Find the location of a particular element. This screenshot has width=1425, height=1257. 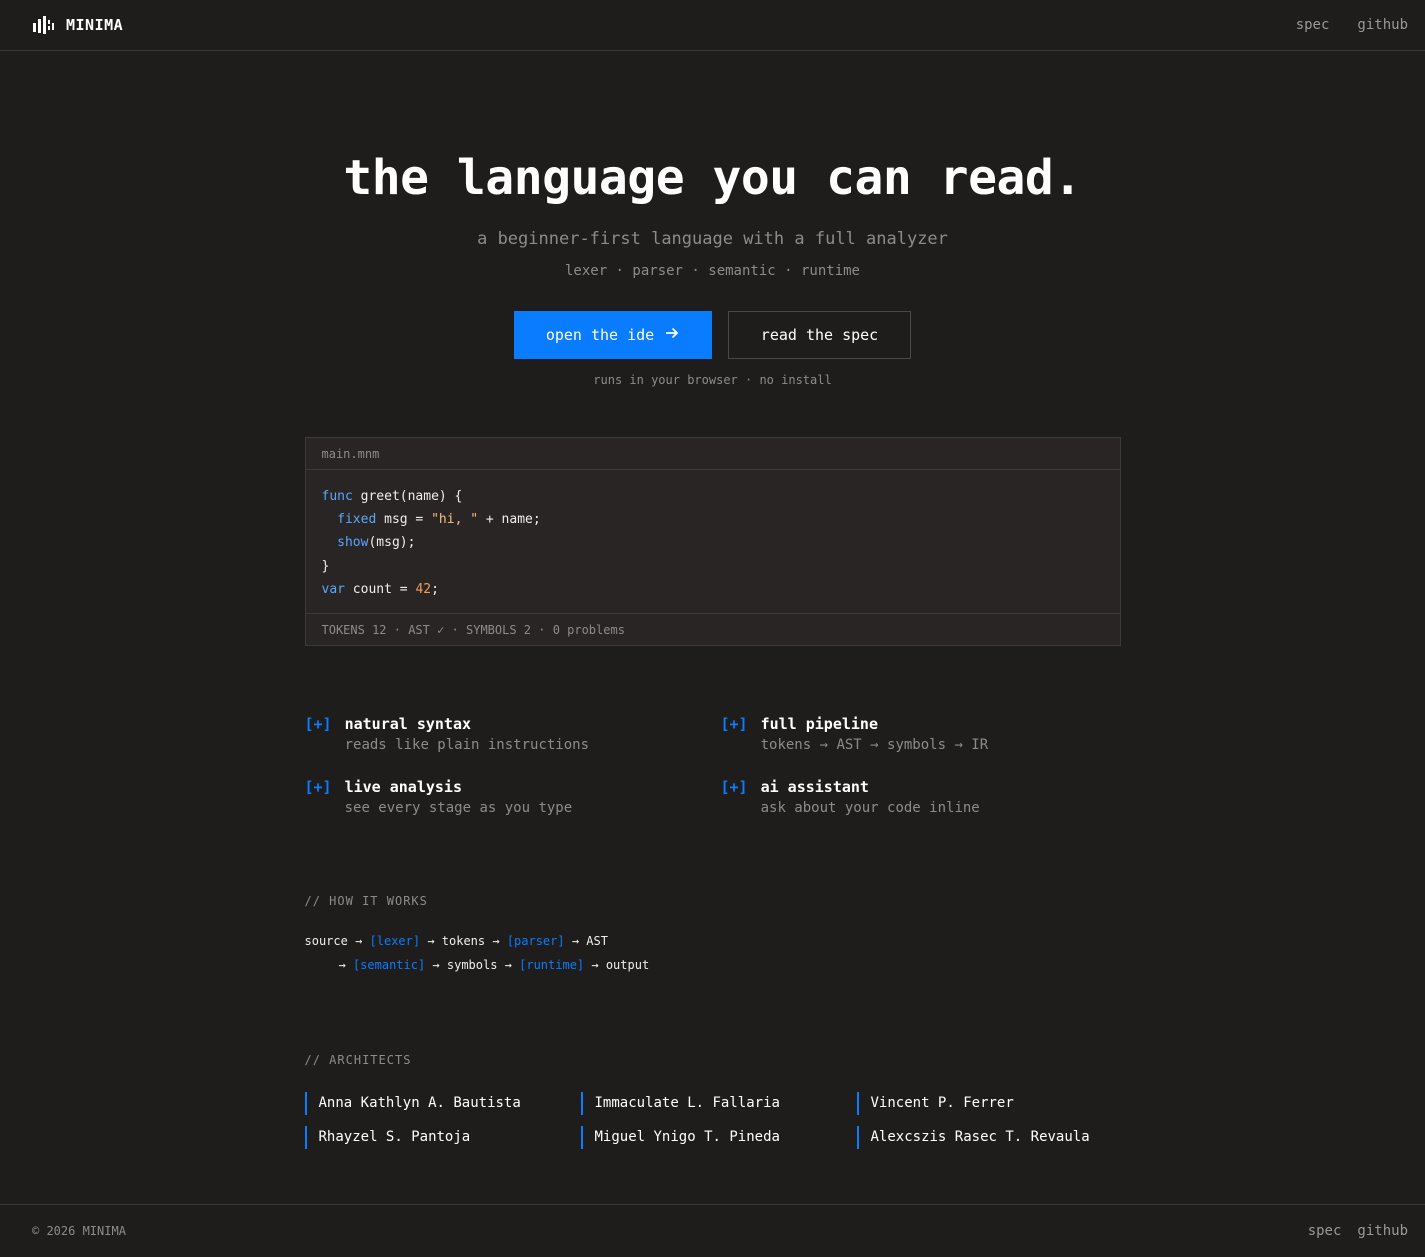

feature-desc: reads like plain instructions is located at coordinates (467, 745).